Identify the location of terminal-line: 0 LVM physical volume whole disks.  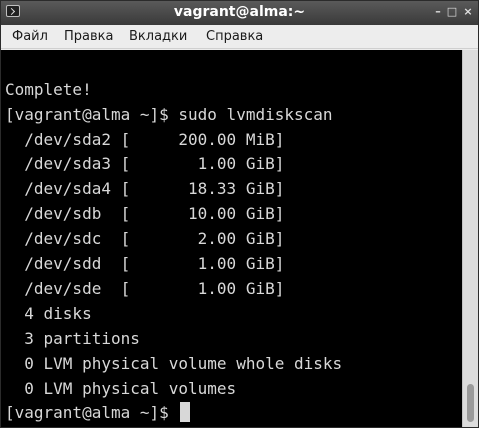
(174, 363).